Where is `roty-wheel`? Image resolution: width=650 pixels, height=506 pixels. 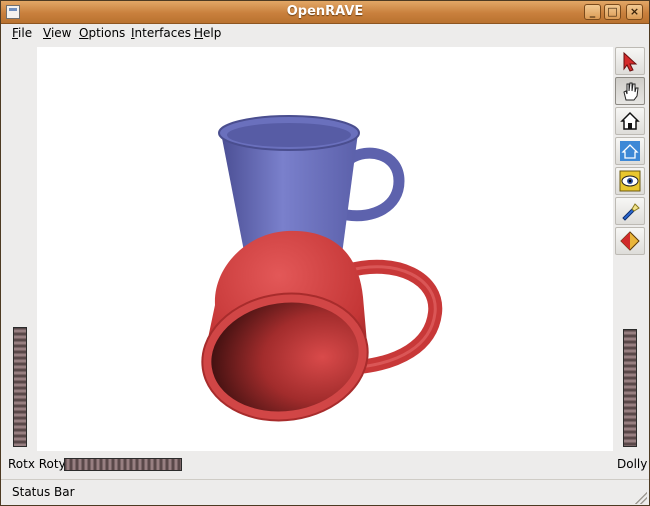 roty-wheel is located at coordinates (123, 464).